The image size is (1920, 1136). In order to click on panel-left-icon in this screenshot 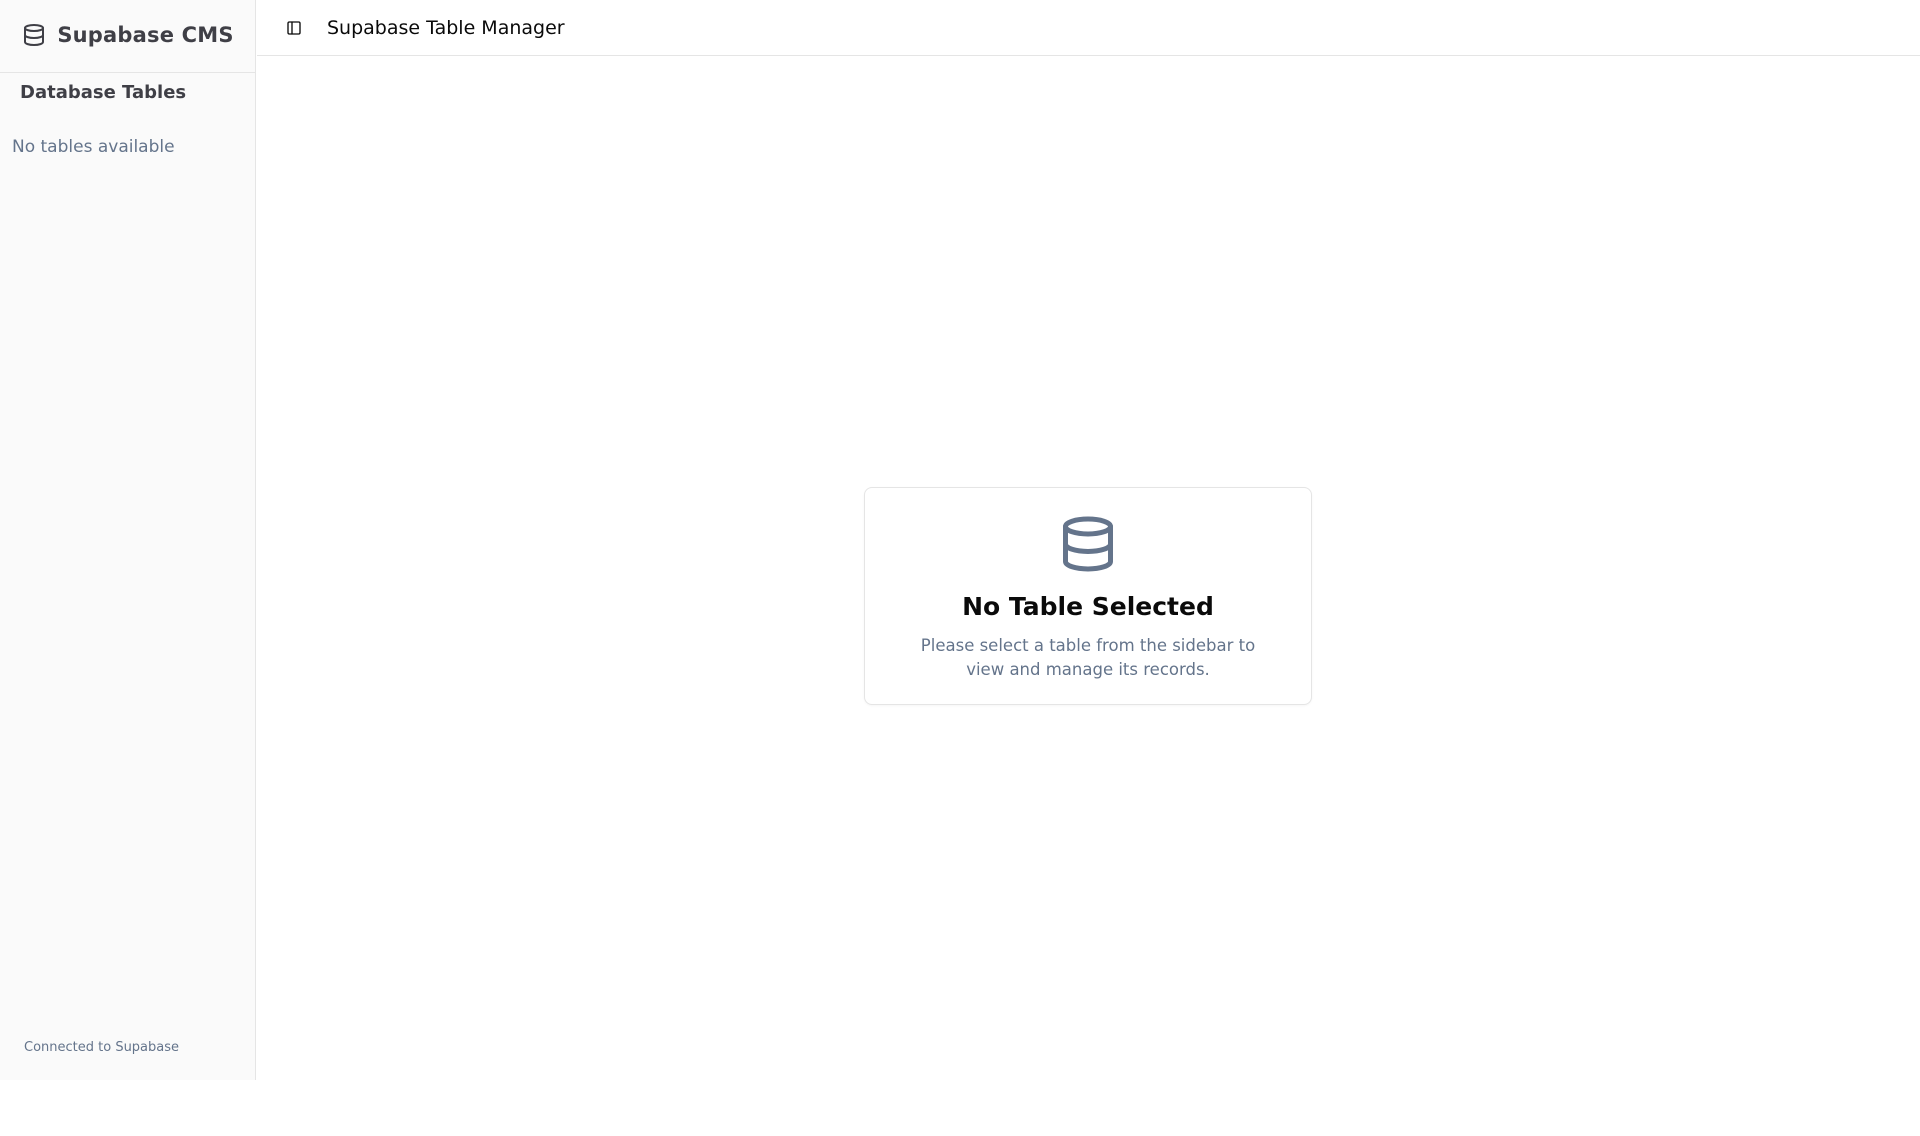, I will do `click(294, 28)`.